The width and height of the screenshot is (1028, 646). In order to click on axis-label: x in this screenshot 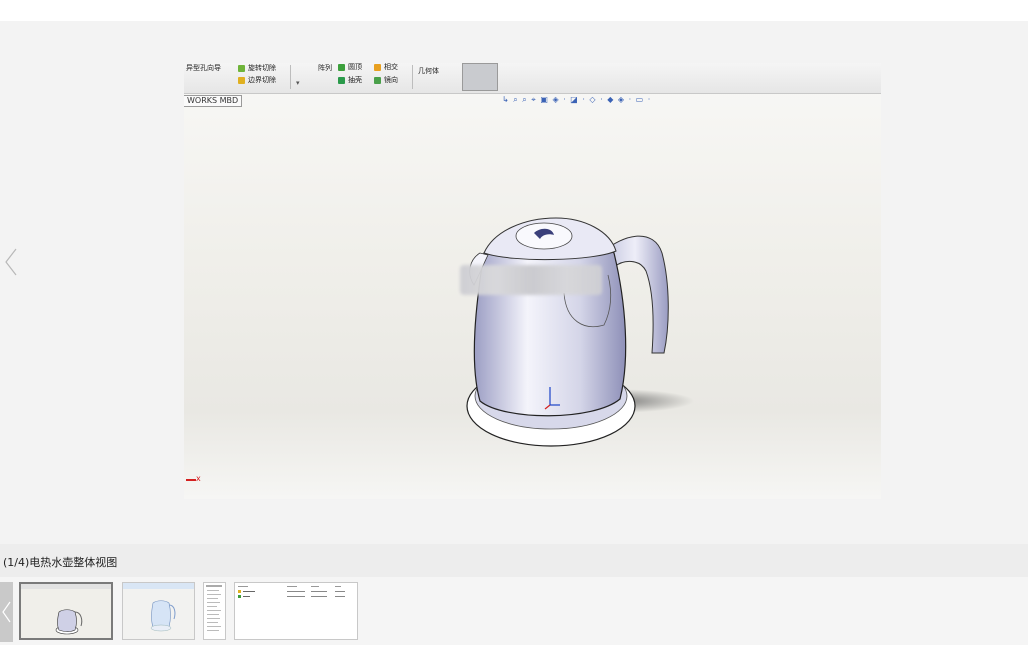, I will do `click(198, 478)`.